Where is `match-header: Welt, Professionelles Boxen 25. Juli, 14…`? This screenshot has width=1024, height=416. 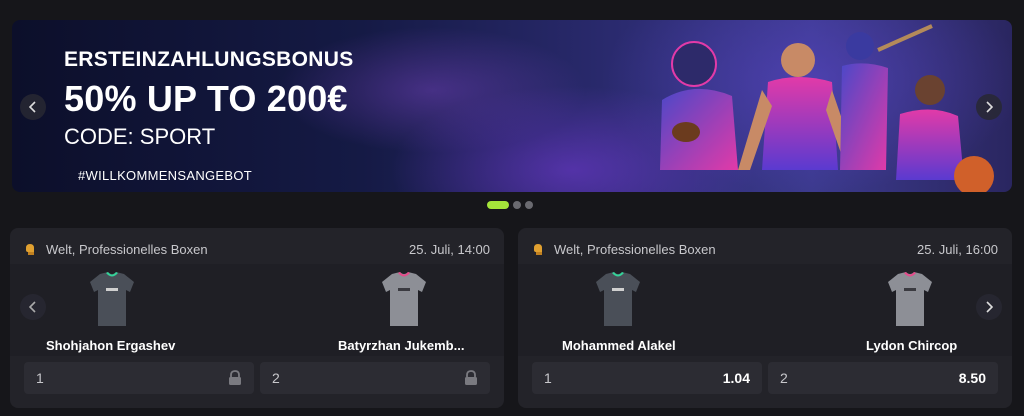 match-header: Welt, Professionelles Boxen 25. Juli, 14… is located at coordinates (257, 249).